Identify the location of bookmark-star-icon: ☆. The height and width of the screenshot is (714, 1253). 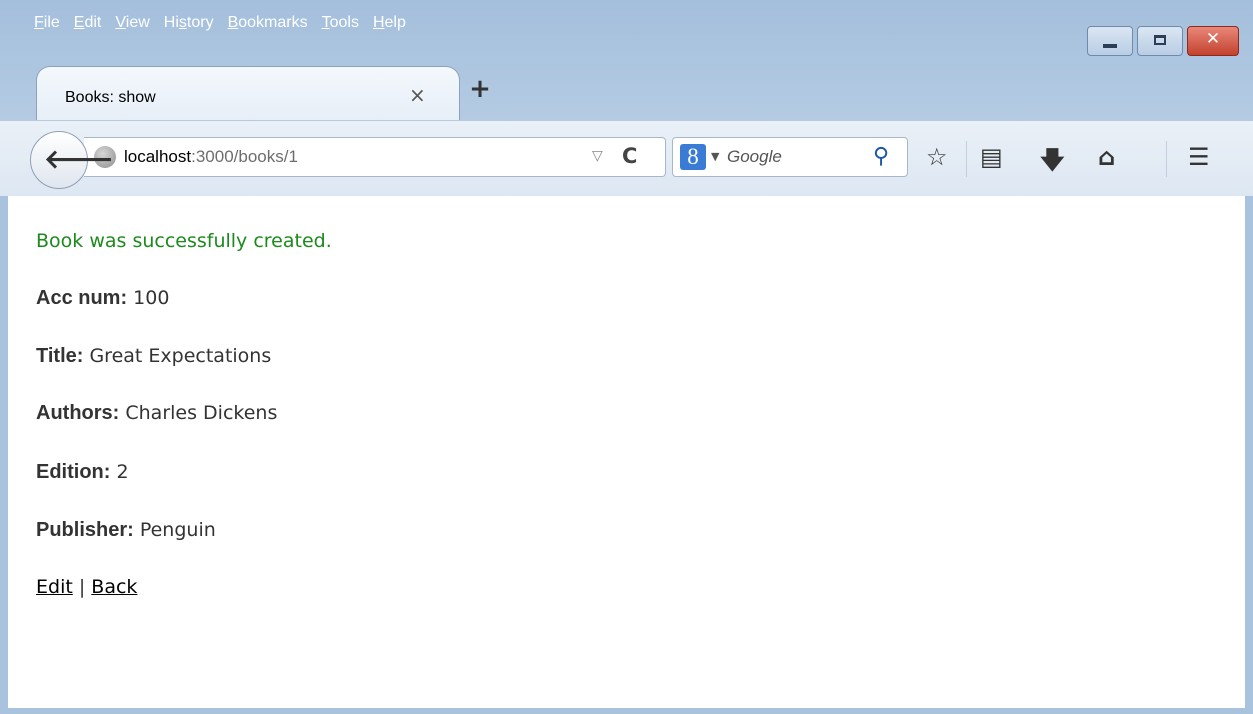
(937, 157).